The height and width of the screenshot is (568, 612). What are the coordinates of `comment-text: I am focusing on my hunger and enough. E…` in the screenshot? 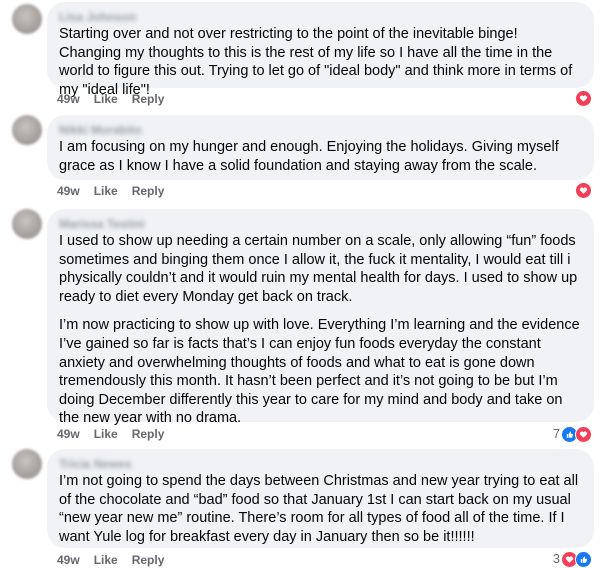 It's located at (309, 156).